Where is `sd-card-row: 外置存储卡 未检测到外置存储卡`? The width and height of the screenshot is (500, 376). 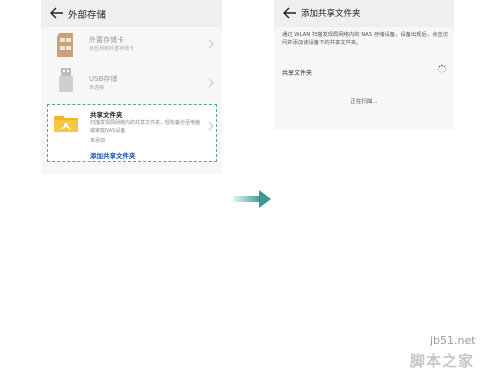 sd-card-row: 外置存储卡 未检测到外置存储卡 is located at coordinates (131, 48).